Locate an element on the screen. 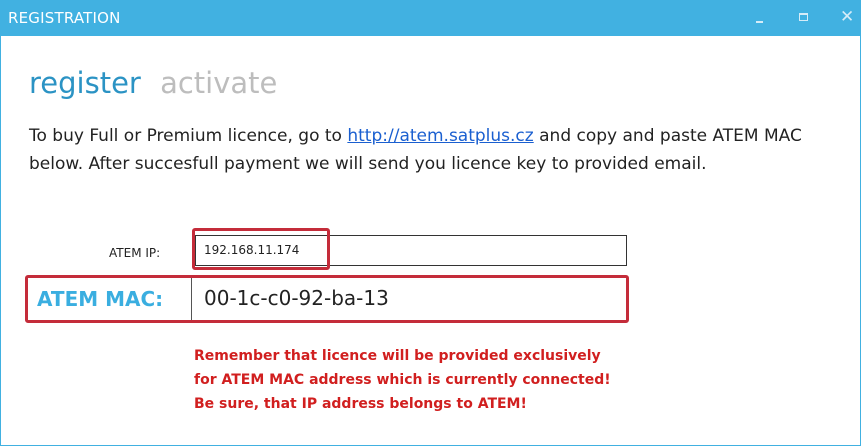  close-button: ✕ is located at coordinates (844, 18).